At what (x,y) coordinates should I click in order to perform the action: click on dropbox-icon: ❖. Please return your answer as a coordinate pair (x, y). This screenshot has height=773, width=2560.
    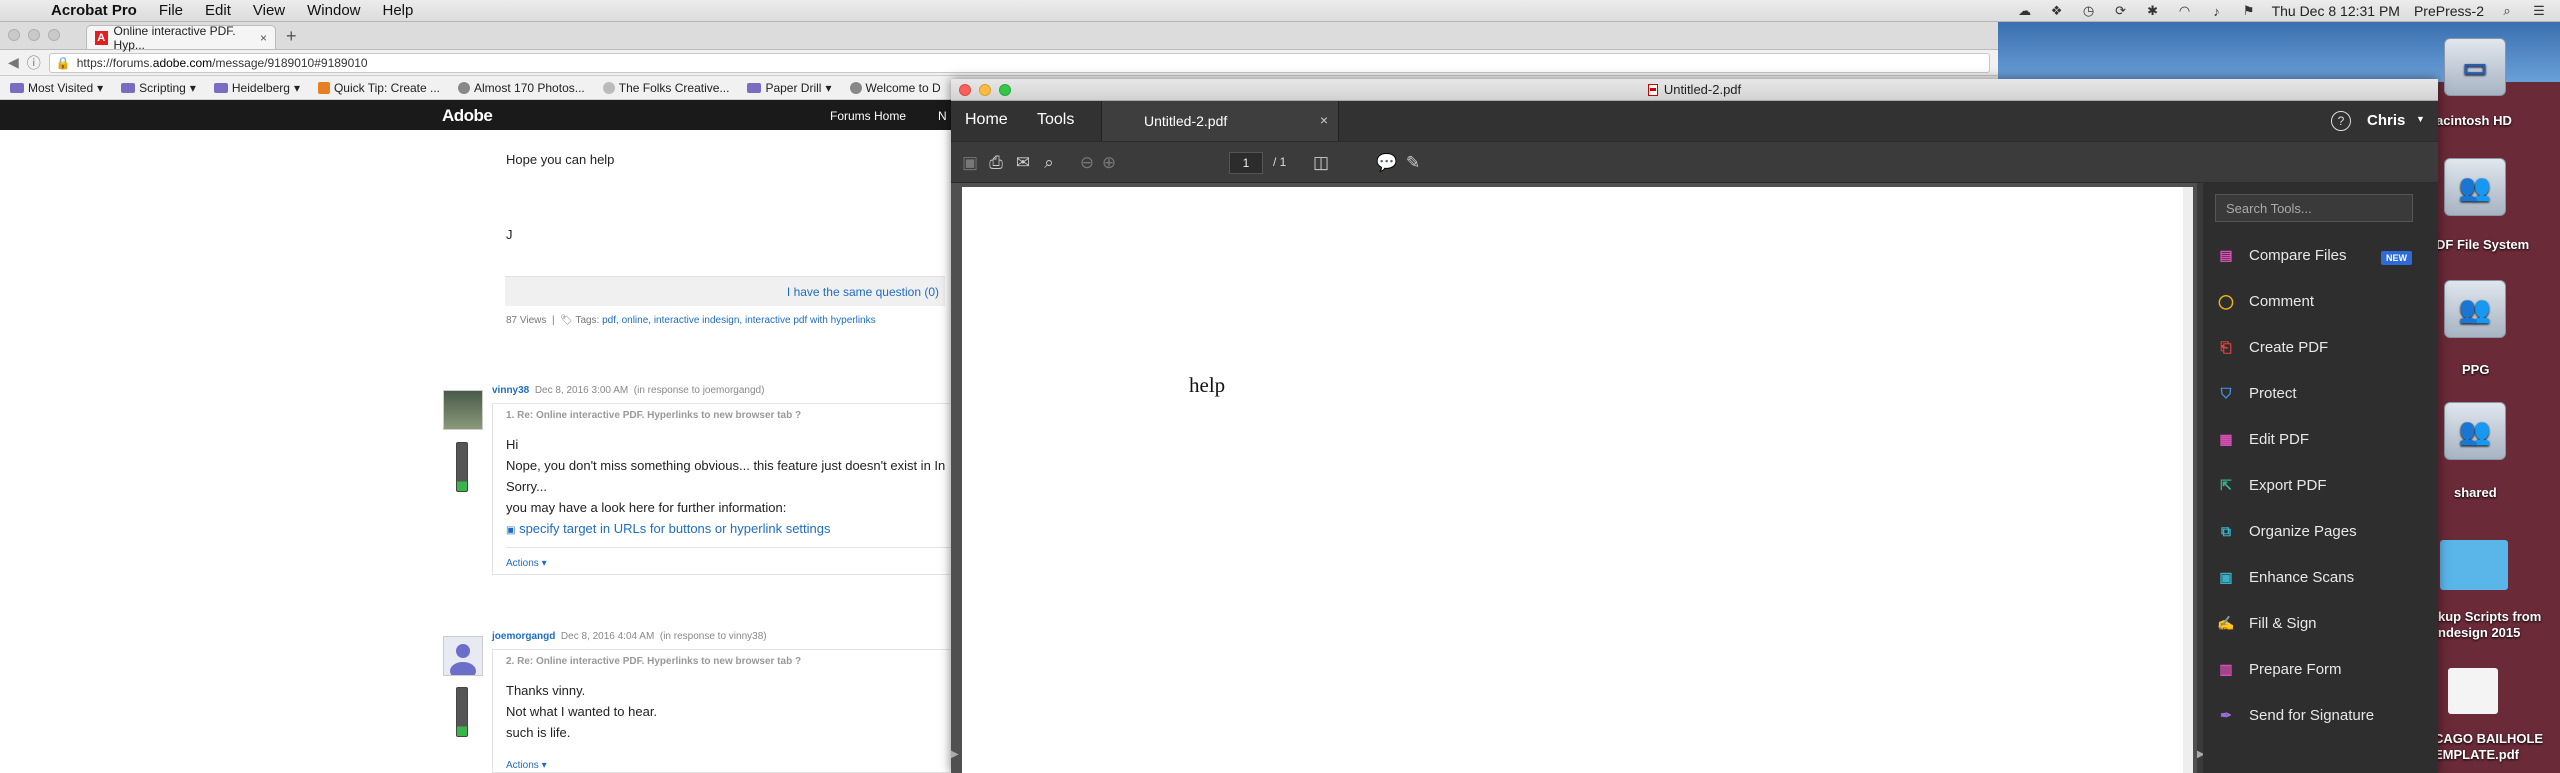
    Looking at the image, I should click on (2057, 10).